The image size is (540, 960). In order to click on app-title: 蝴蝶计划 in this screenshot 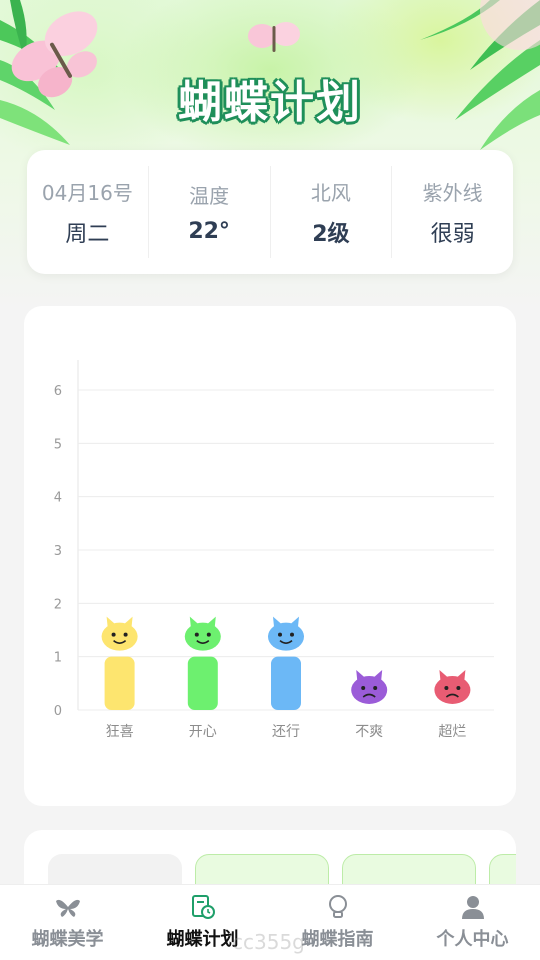, I will do `click(270, 102)`.